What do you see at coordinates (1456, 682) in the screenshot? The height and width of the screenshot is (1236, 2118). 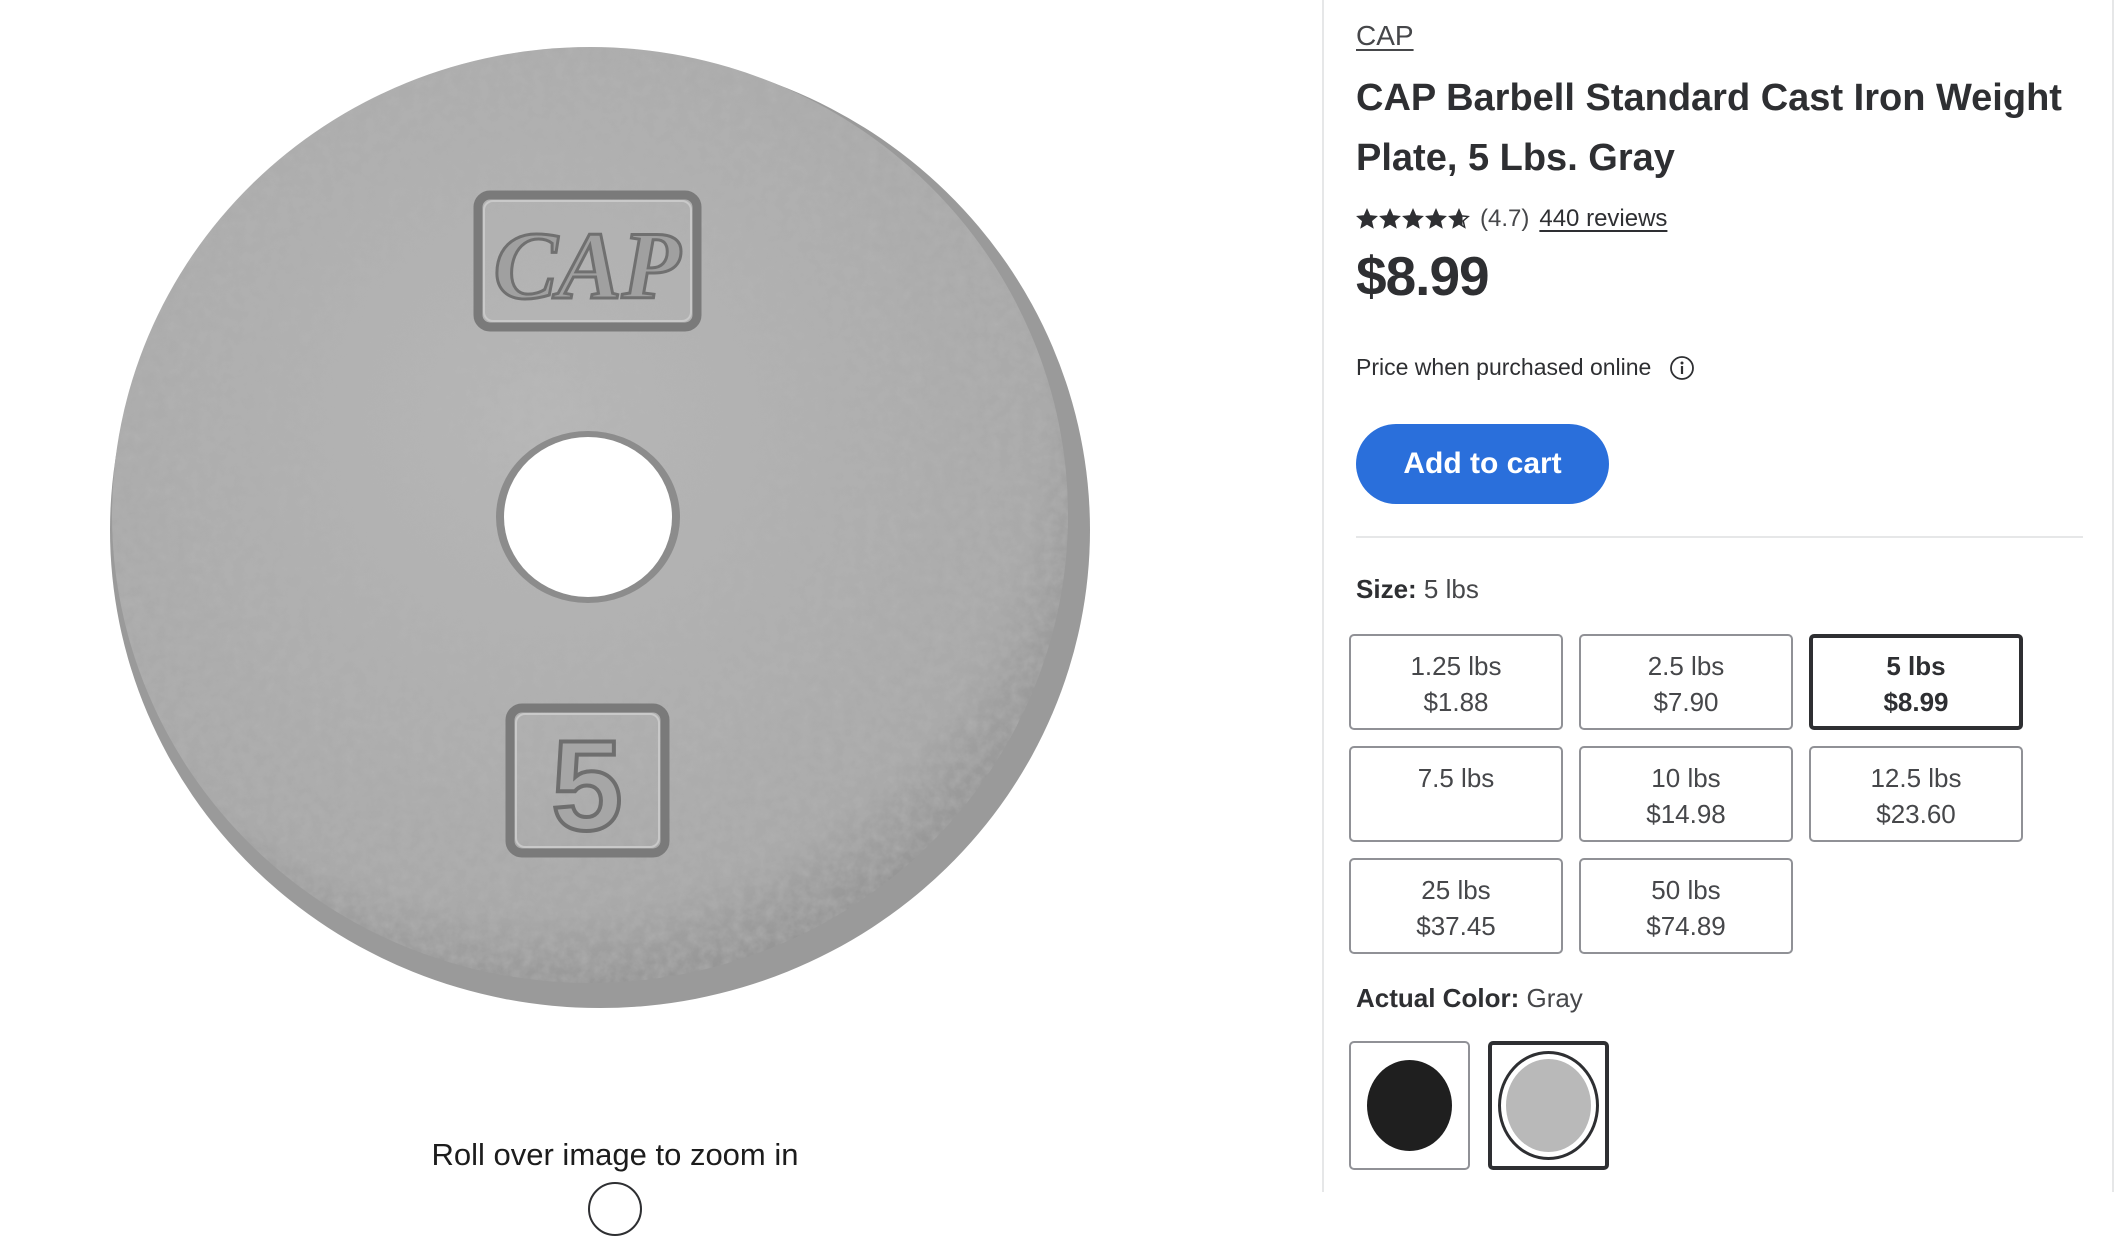 I see `size-option-1-25-lbs: 1.25 lbs $1.88` at bounding box center [1456, 682].